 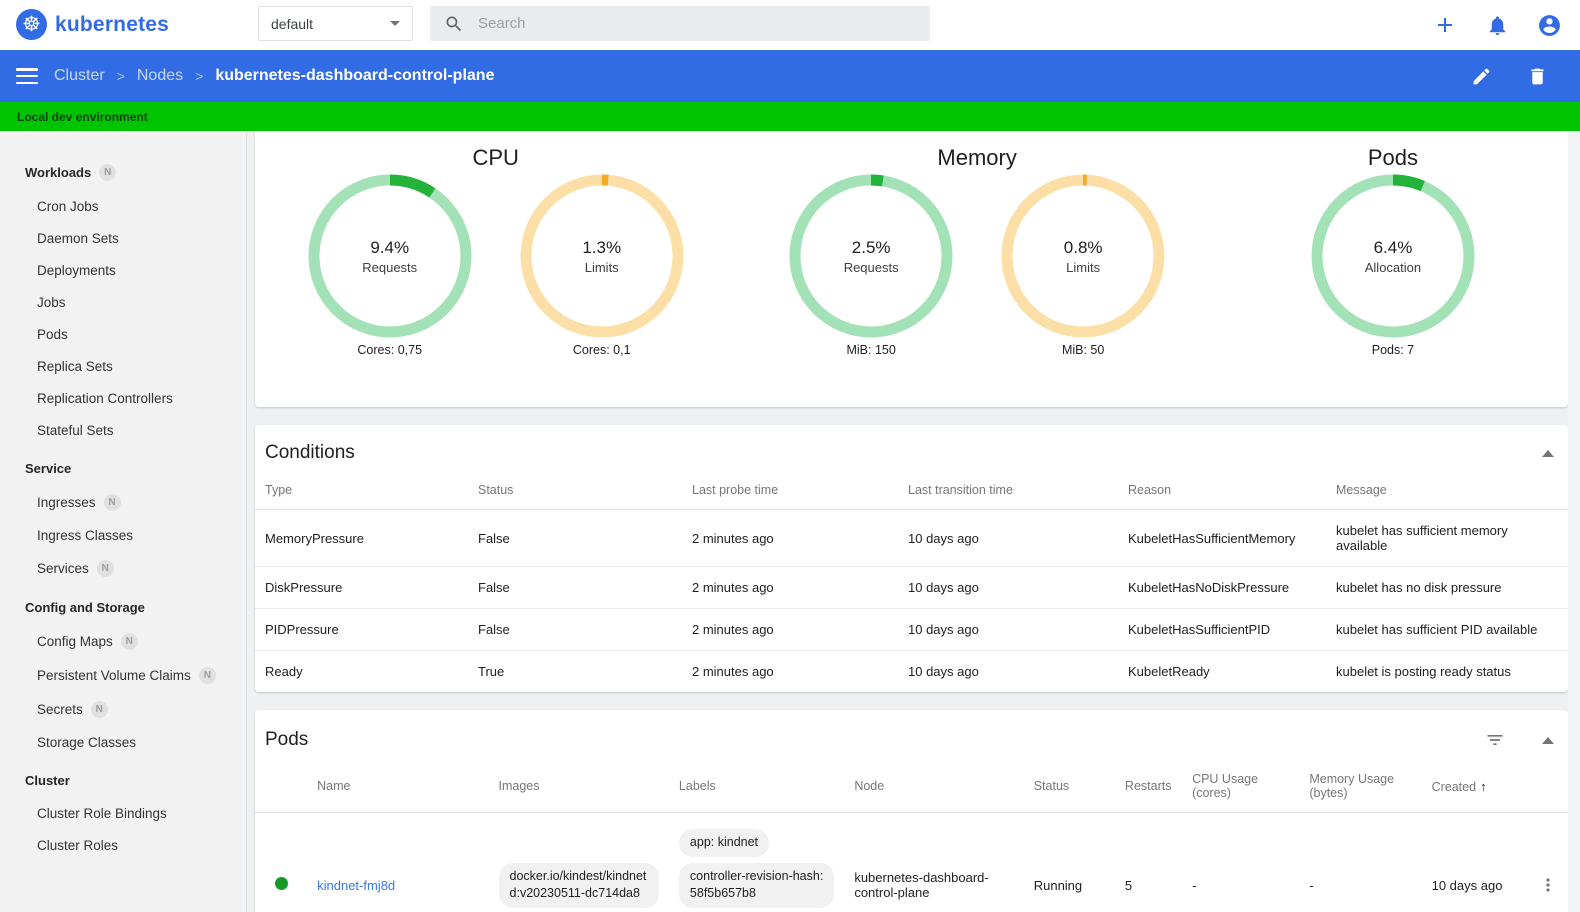 What do you see at coordinates (85, 535) in the screenshot?
I see `nav-label: Ingress Classes` at bounding box center [85, 535].